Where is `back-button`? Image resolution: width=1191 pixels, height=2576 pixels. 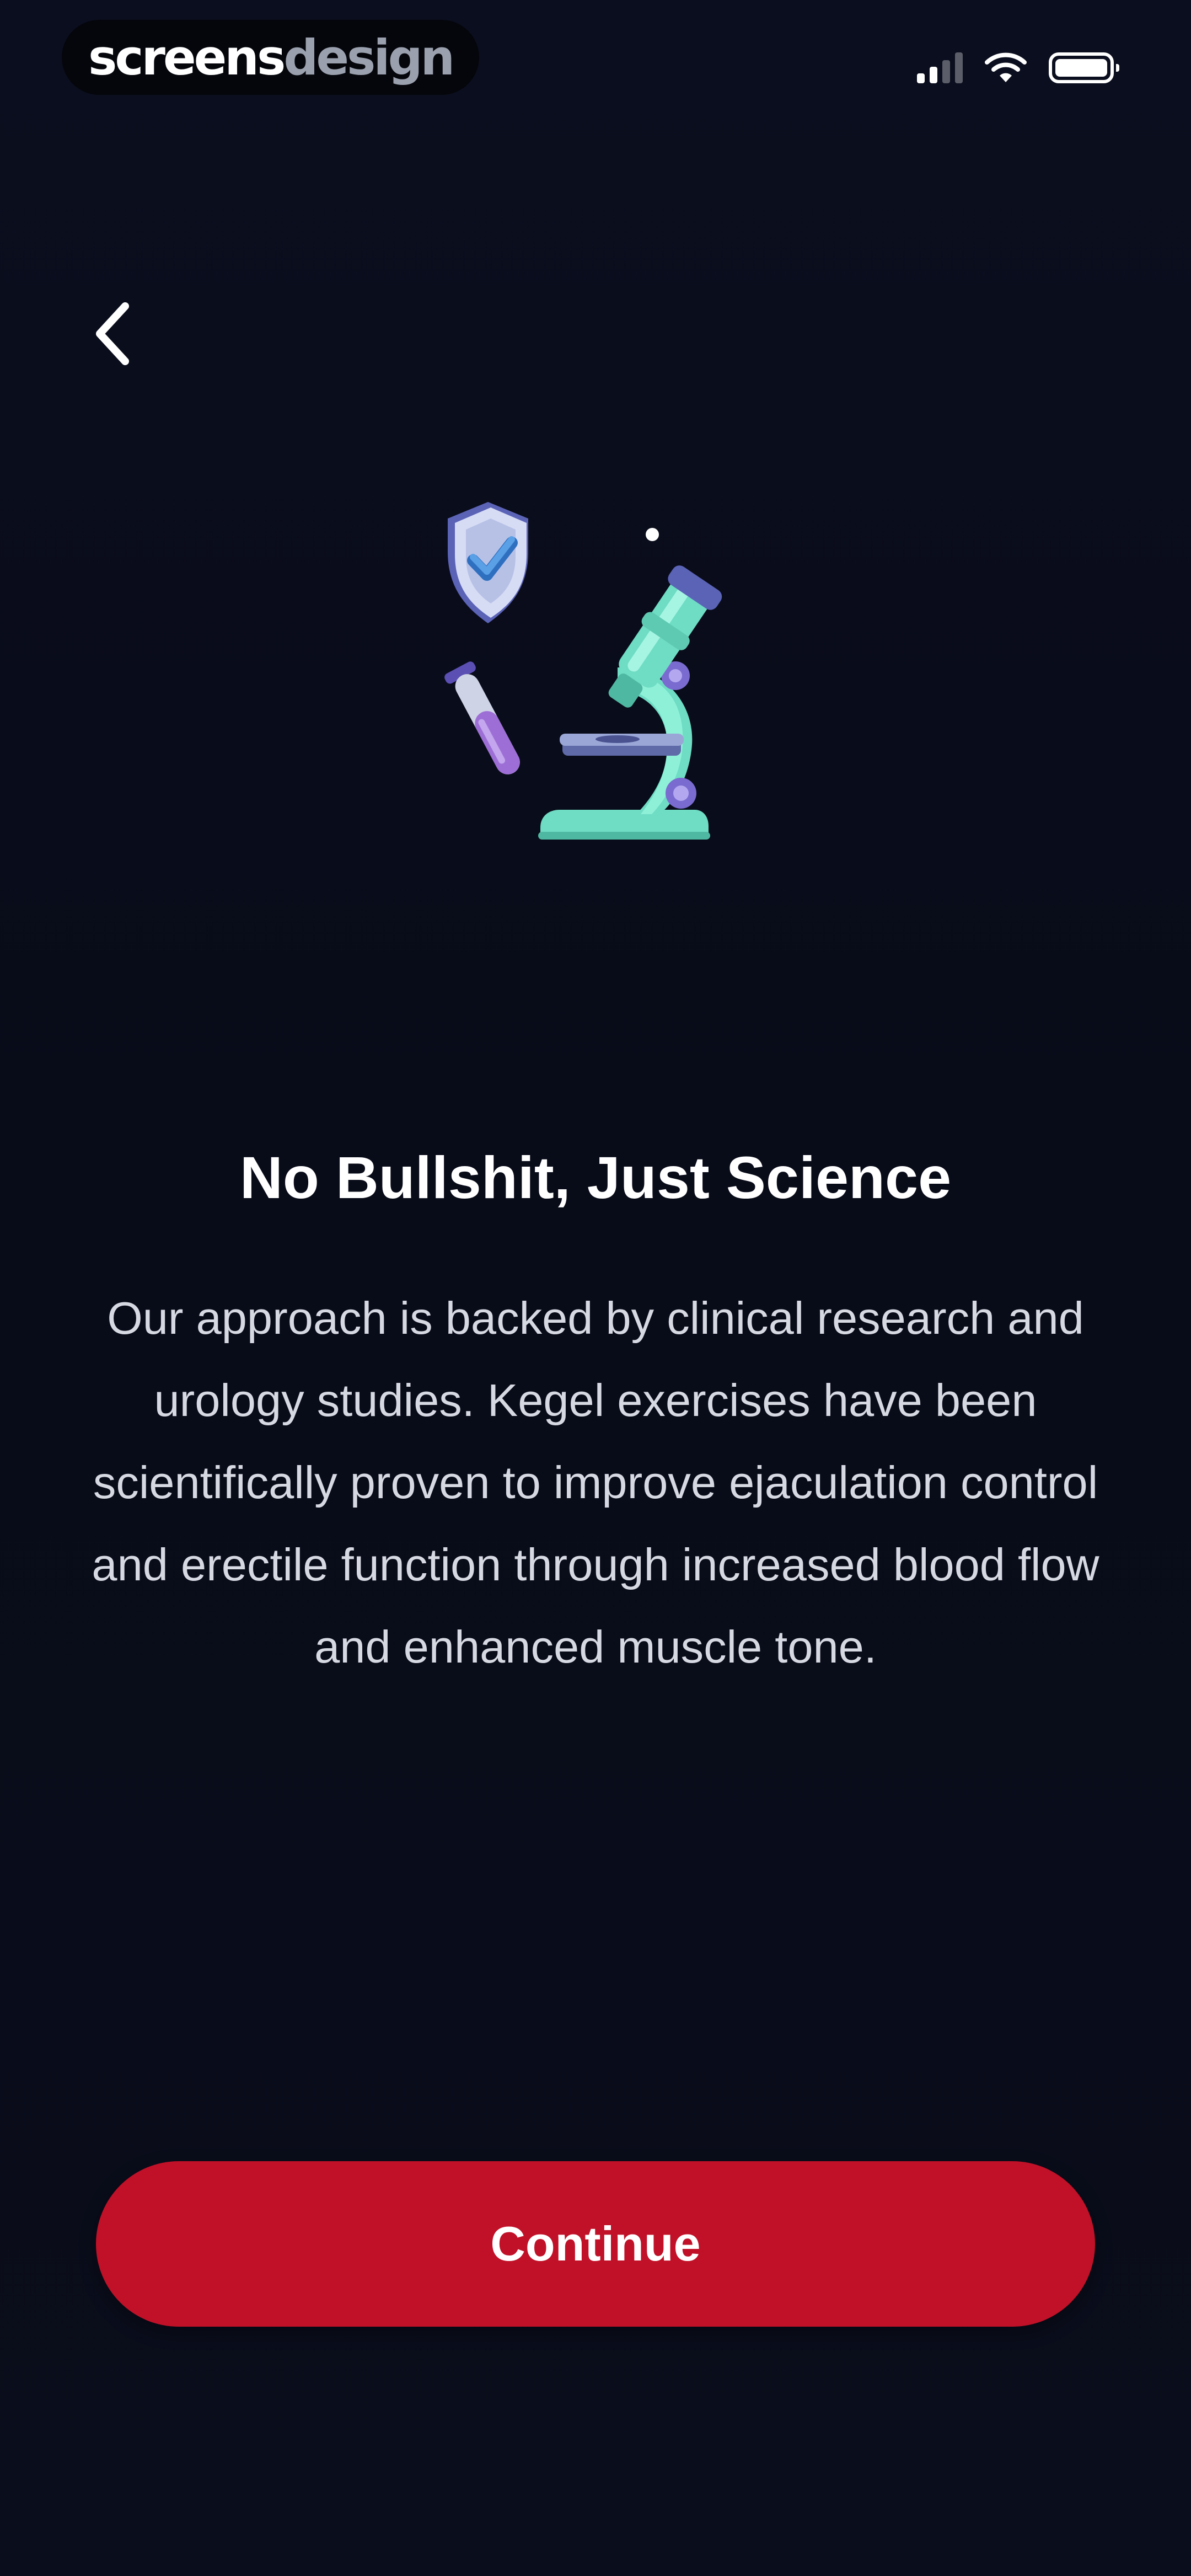
back-button is located at coordinates (113, 334).